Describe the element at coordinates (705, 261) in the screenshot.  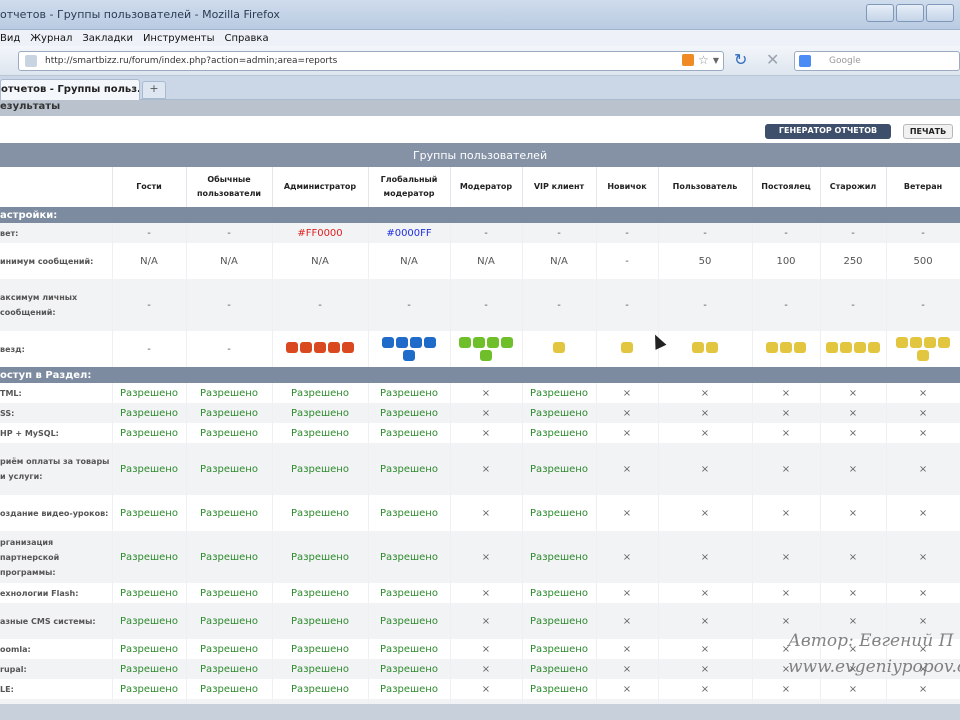
I see `cell-value: 50` at that location.